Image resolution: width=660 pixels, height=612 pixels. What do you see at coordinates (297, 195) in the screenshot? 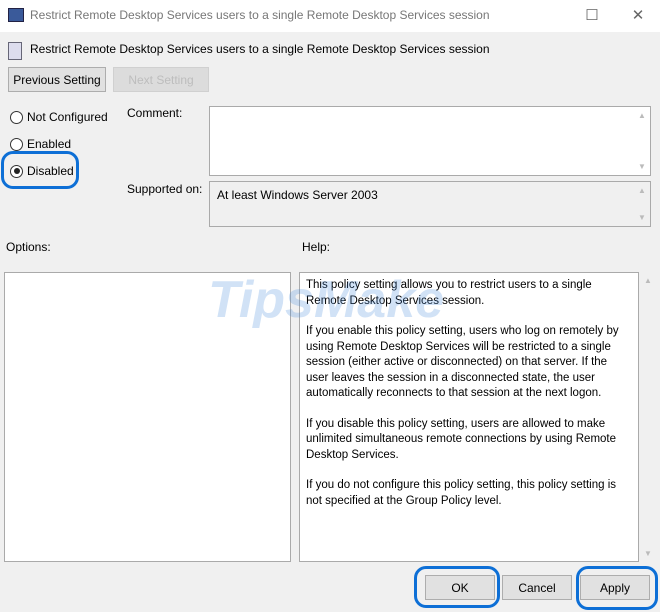
I see `supported-on-value: At least Windows Server 2003` at bounding box center [297, 195].